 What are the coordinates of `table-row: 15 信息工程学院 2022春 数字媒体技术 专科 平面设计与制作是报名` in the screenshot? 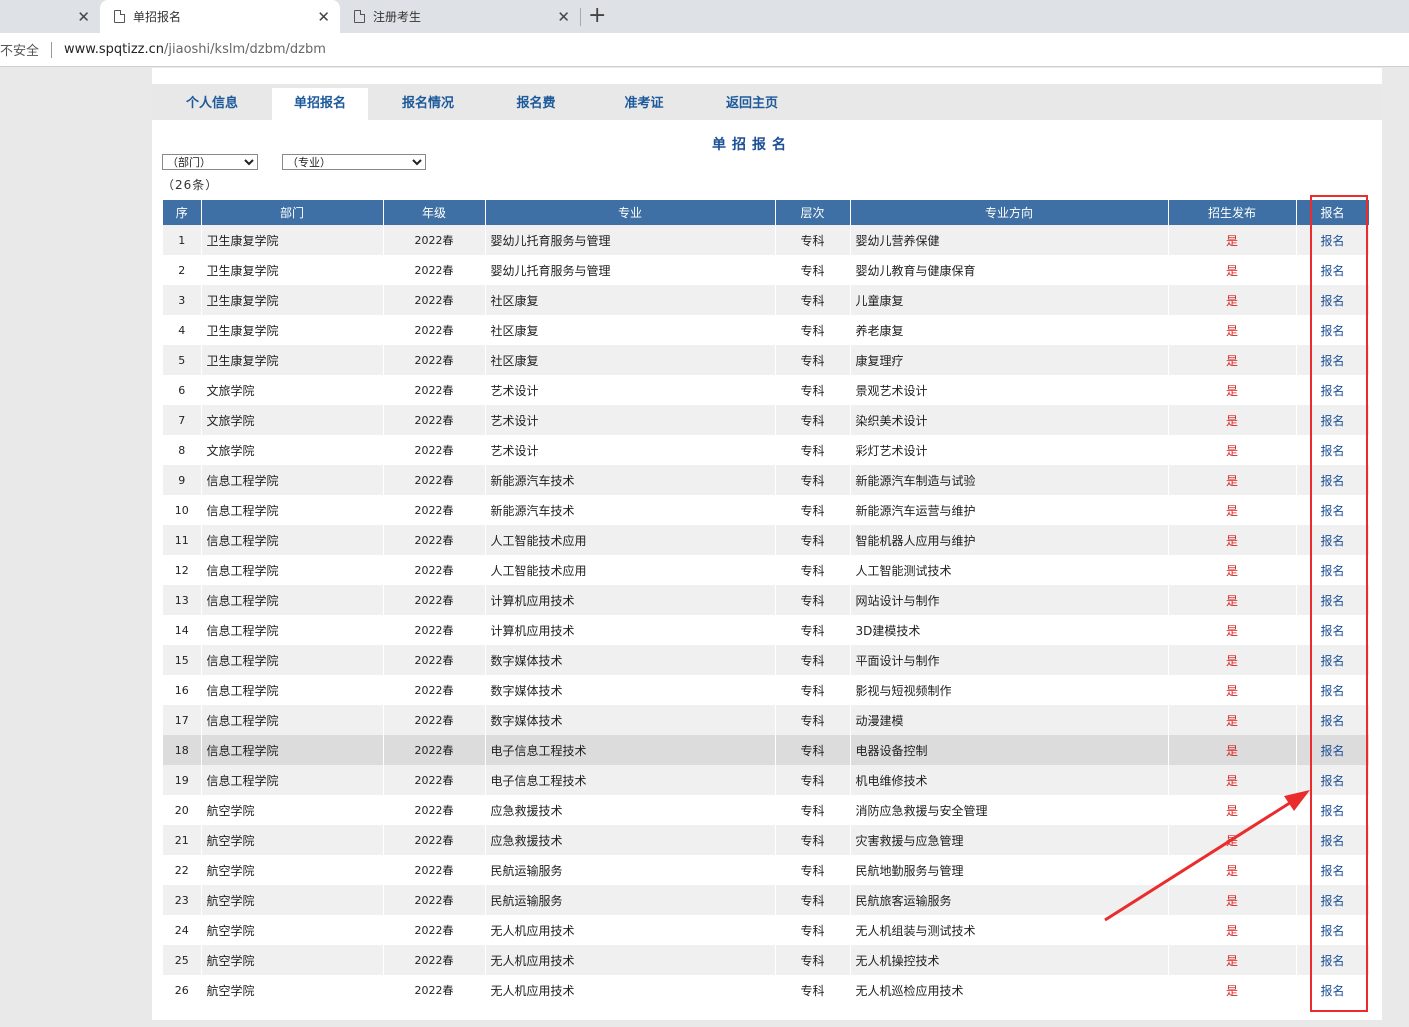 It's located at (766, 660).